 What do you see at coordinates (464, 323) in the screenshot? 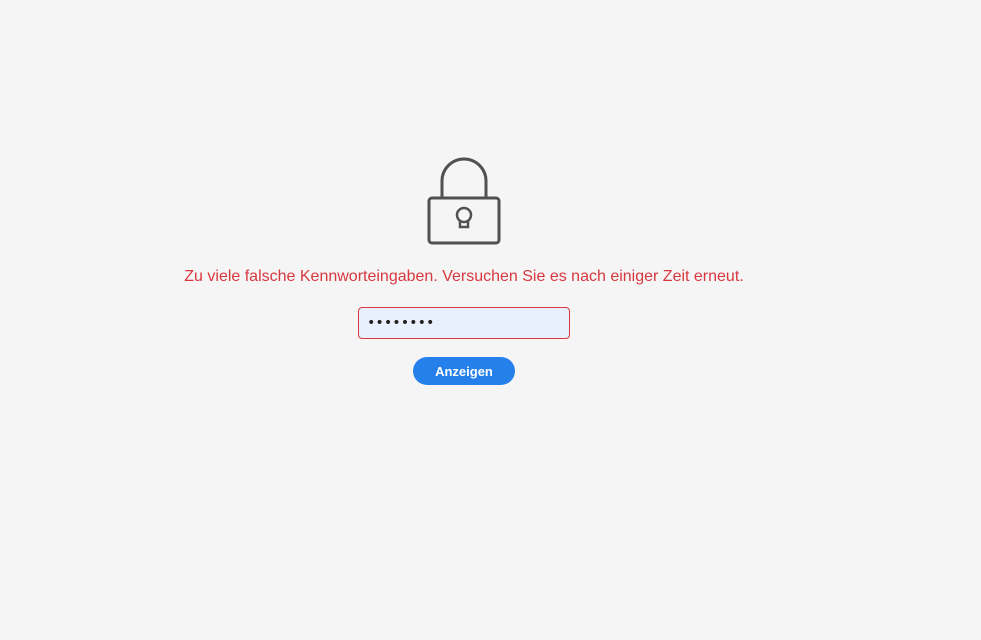
I see `password-input` at bounding box center [464, 323].